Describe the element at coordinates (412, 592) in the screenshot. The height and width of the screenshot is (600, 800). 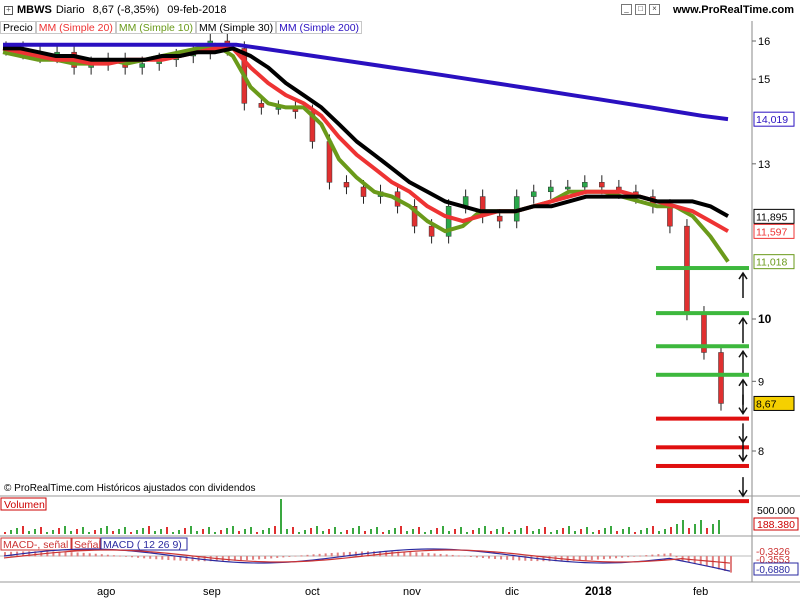
I see `x-label-nov: nov` at that location.